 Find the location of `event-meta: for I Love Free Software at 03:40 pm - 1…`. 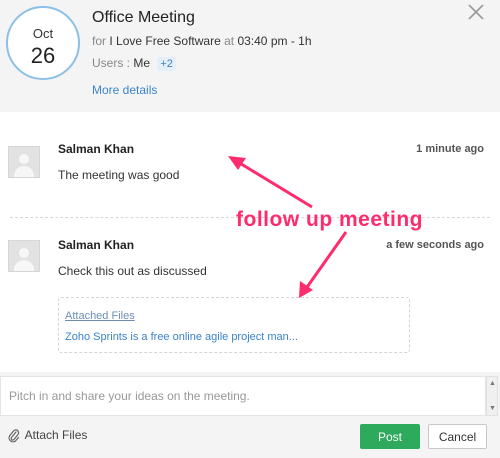

event-meta: for I Love Free Software at 03:40 pm - 1… is located at coordinates (202, 41).